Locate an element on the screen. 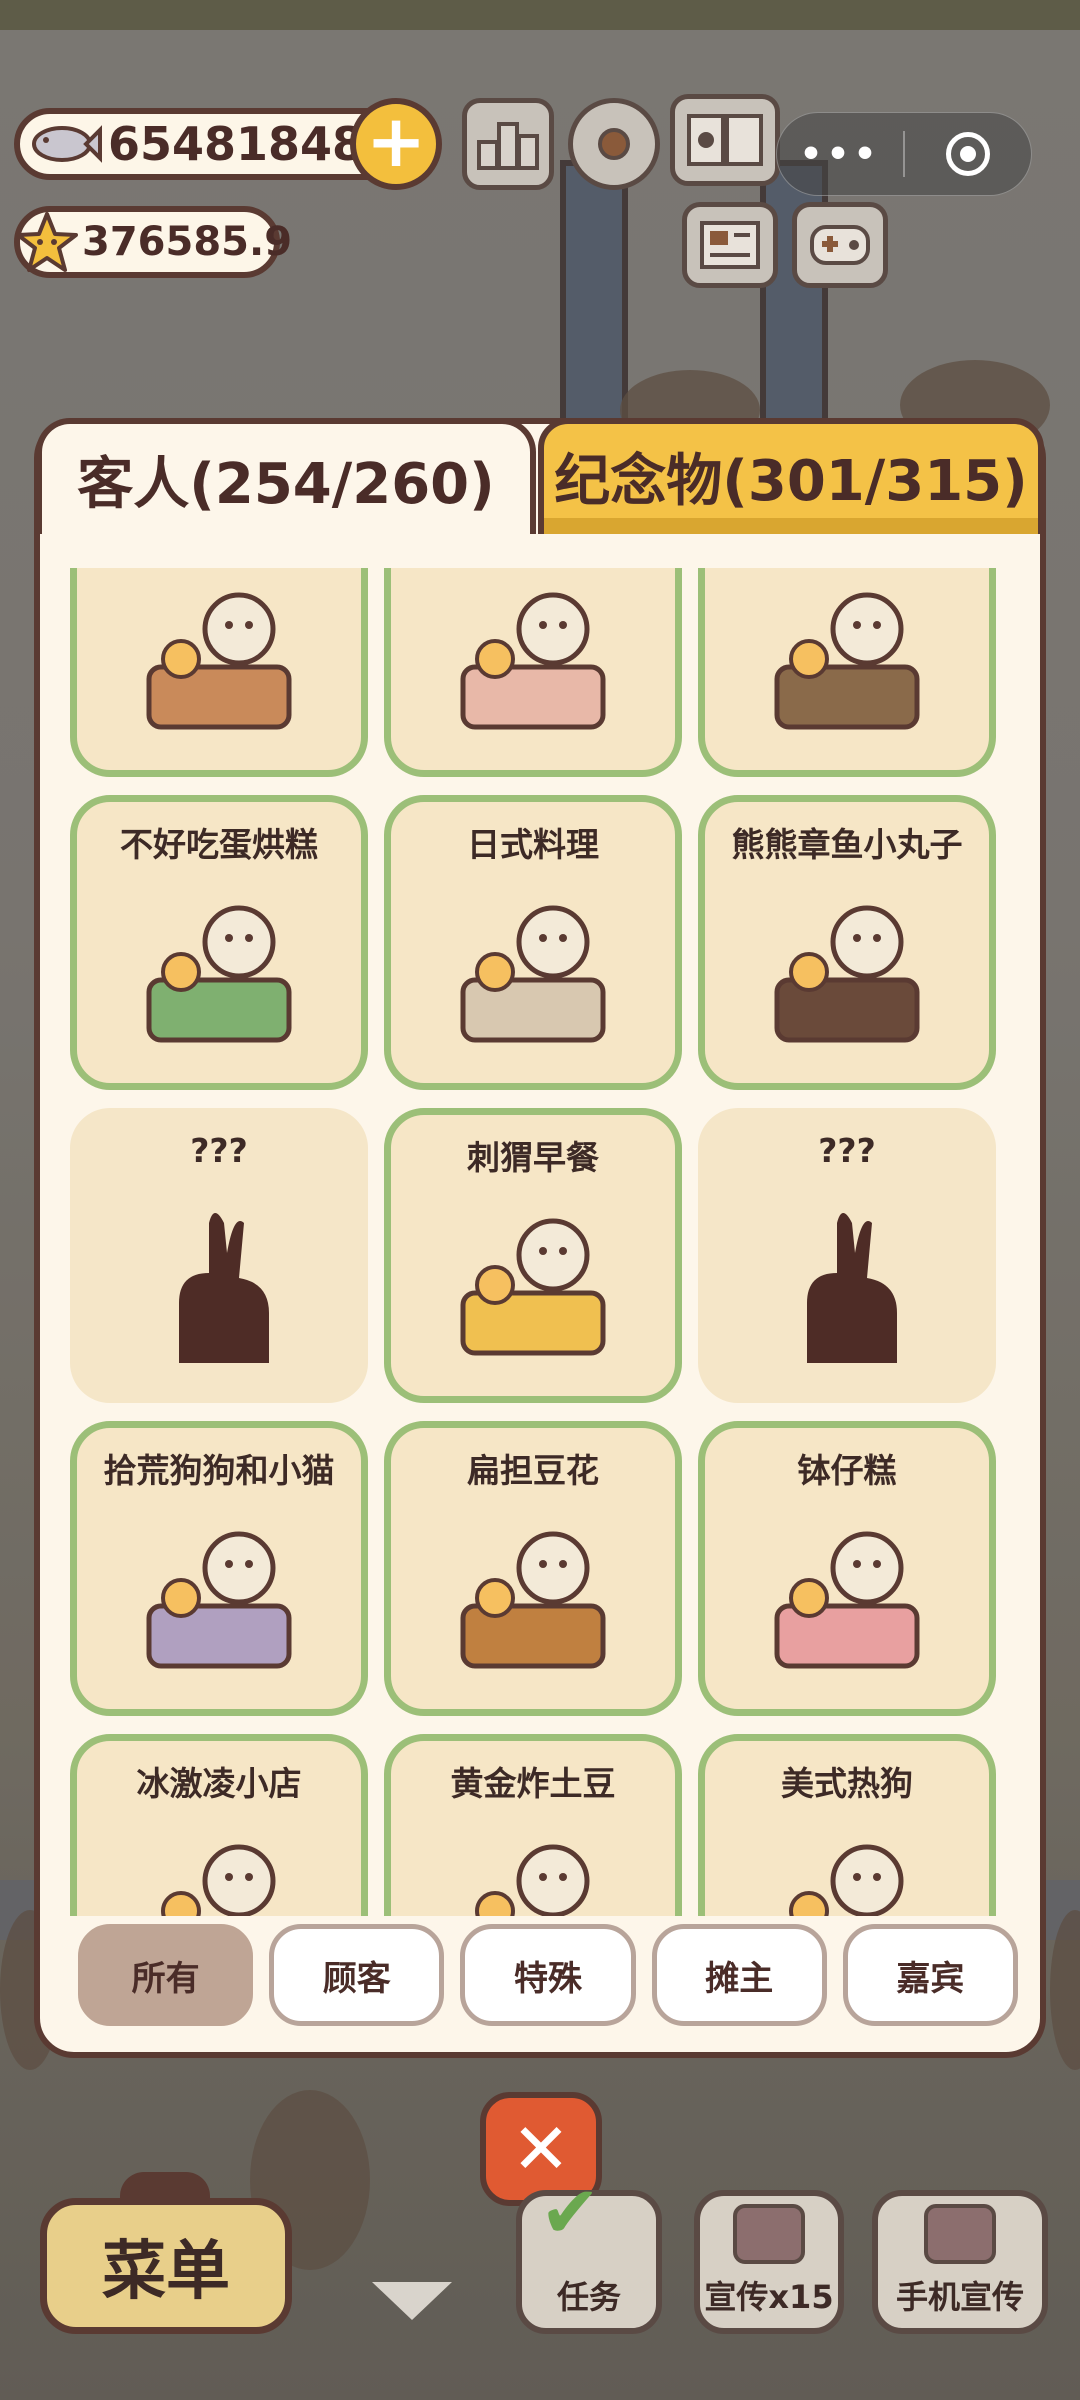 Image resolution: width=1080 pixels, height=2400 pixels. promo-button: 宣传x15 is located at coordinates (769, 2262).